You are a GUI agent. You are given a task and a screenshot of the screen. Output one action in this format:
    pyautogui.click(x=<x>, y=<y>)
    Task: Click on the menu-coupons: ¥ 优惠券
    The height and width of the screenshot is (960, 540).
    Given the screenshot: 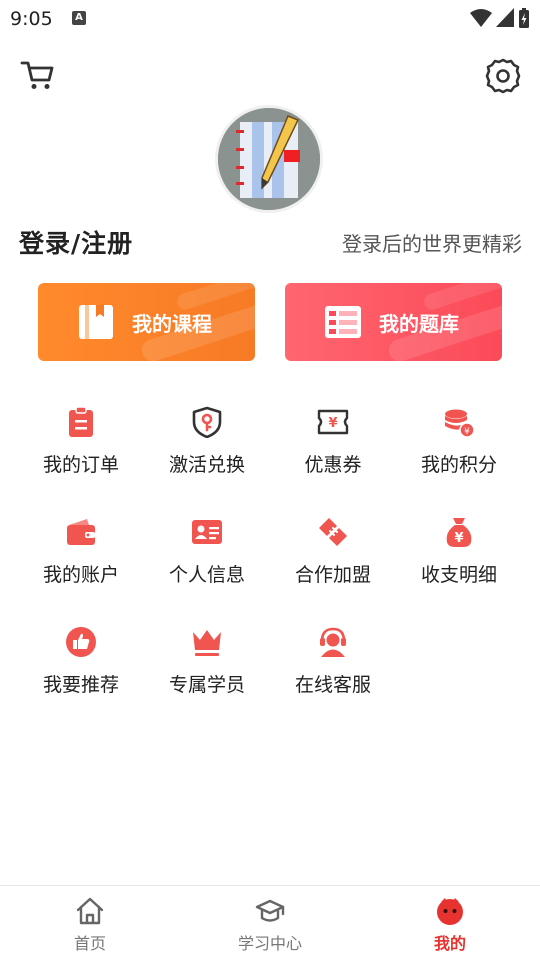 What is the action you would take?
    pyautogui.click(x=333, y=452)
    